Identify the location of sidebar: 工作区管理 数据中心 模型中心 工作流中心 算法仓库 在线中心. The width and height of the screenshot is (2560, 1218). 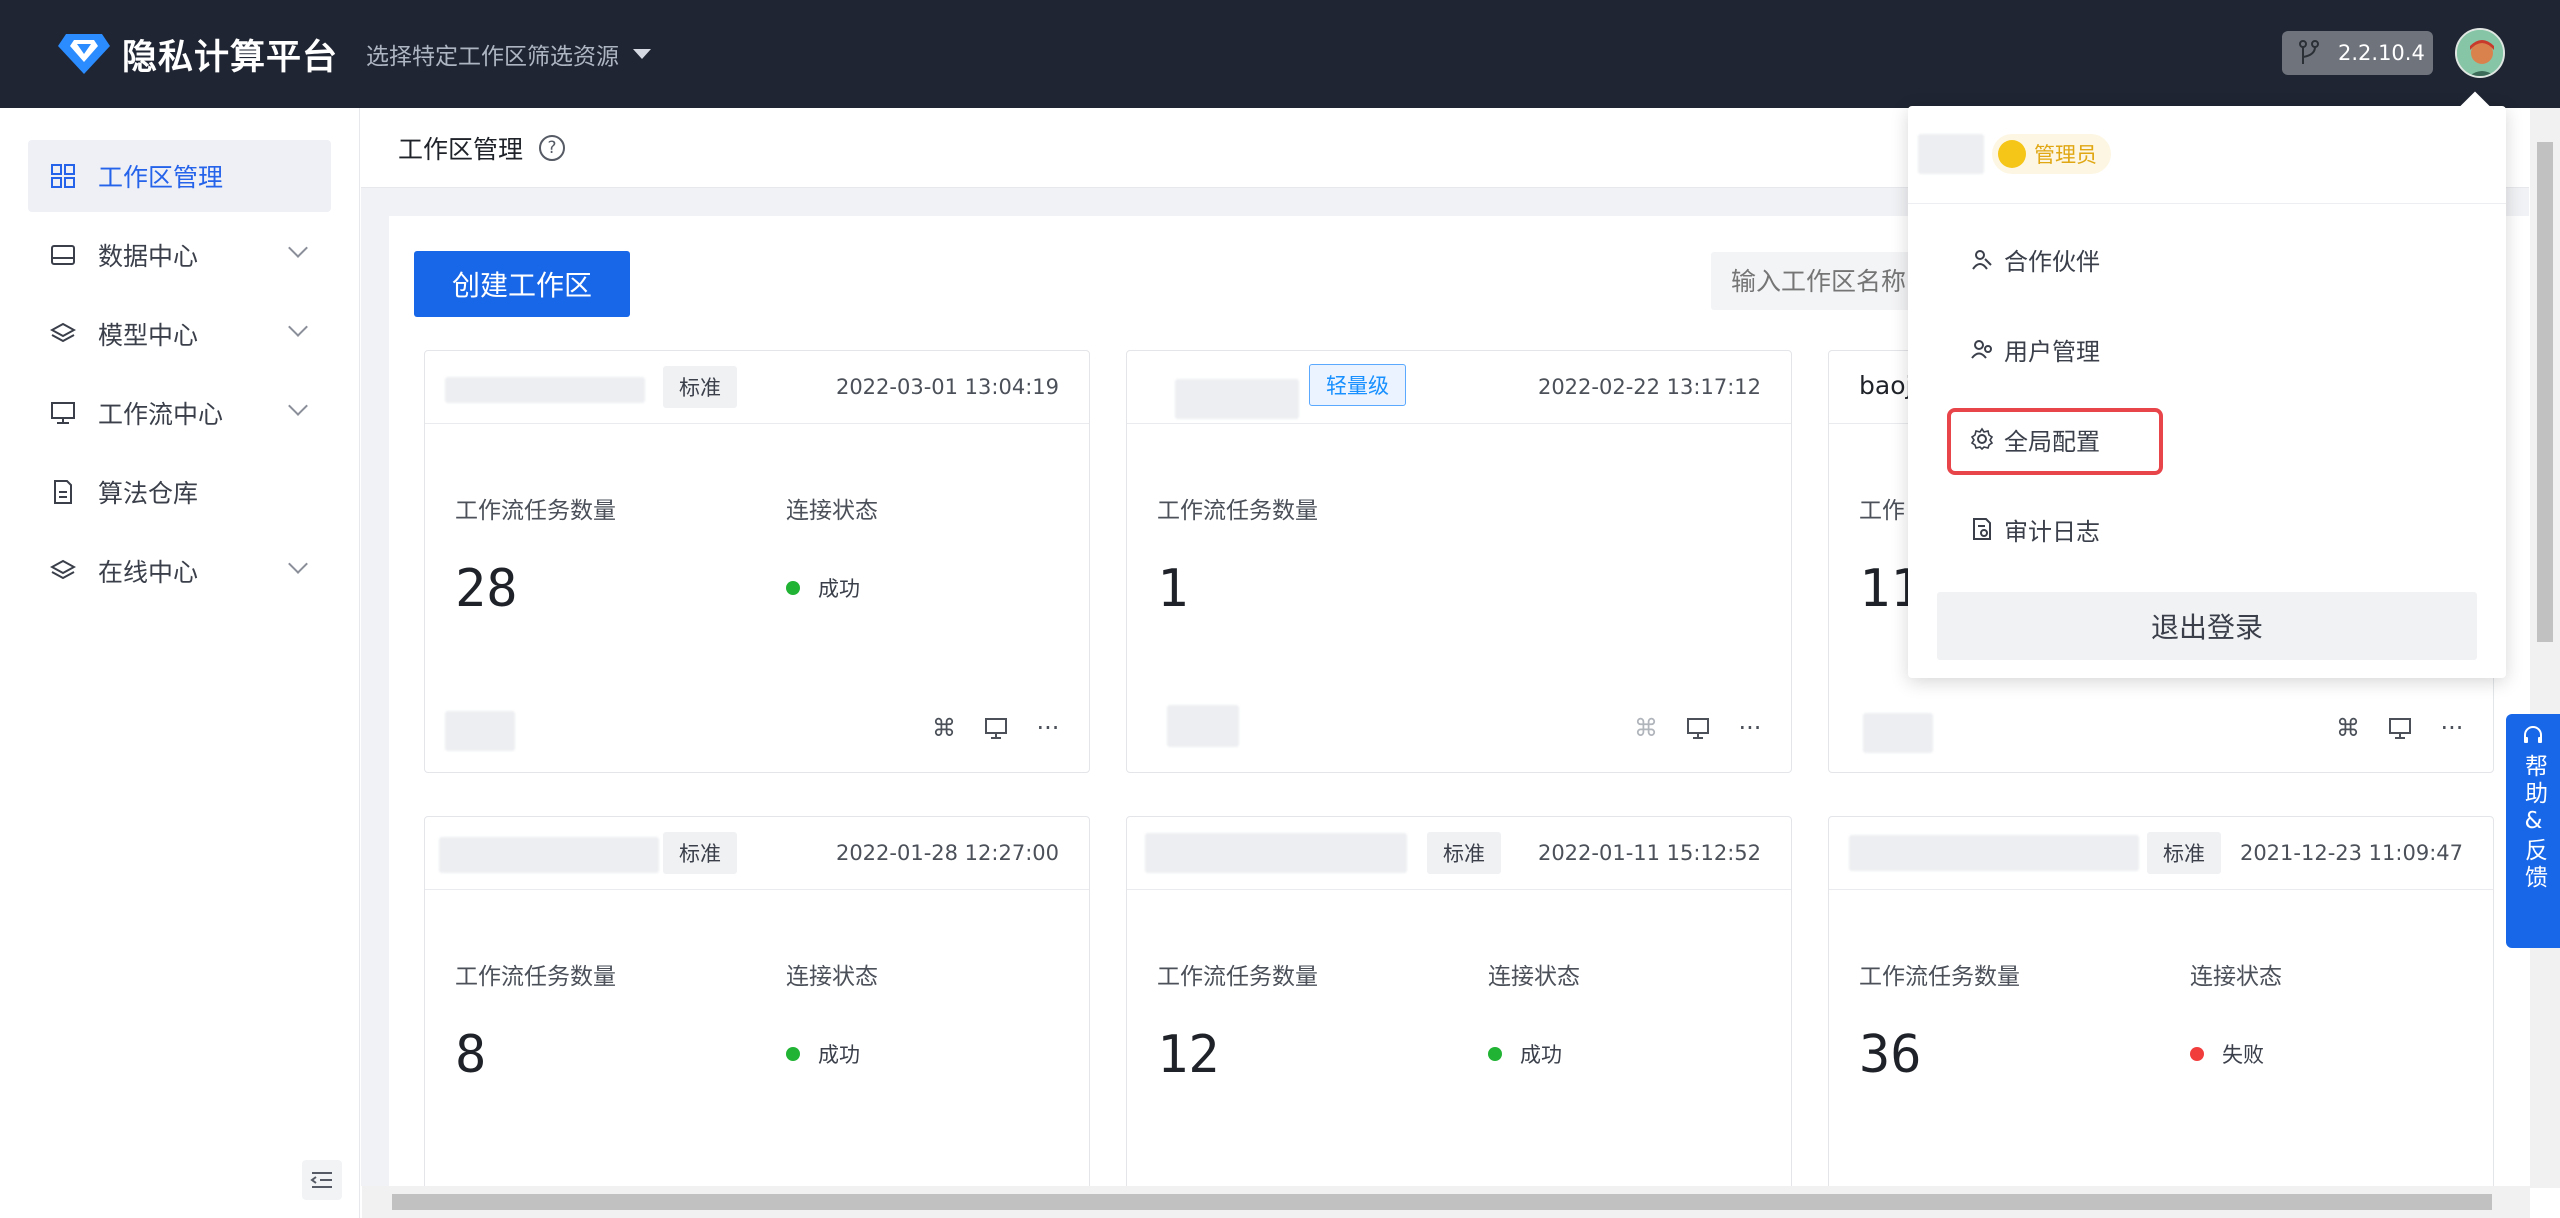
(180, 663).